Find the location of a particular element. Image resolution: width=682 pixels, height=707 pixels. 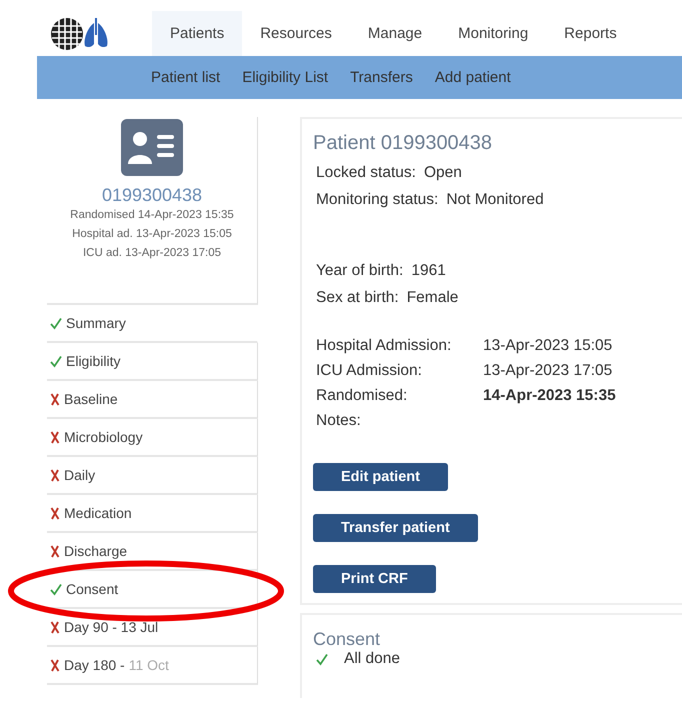

subnav-link: Eligibility List is located at coordinates (285, 77).